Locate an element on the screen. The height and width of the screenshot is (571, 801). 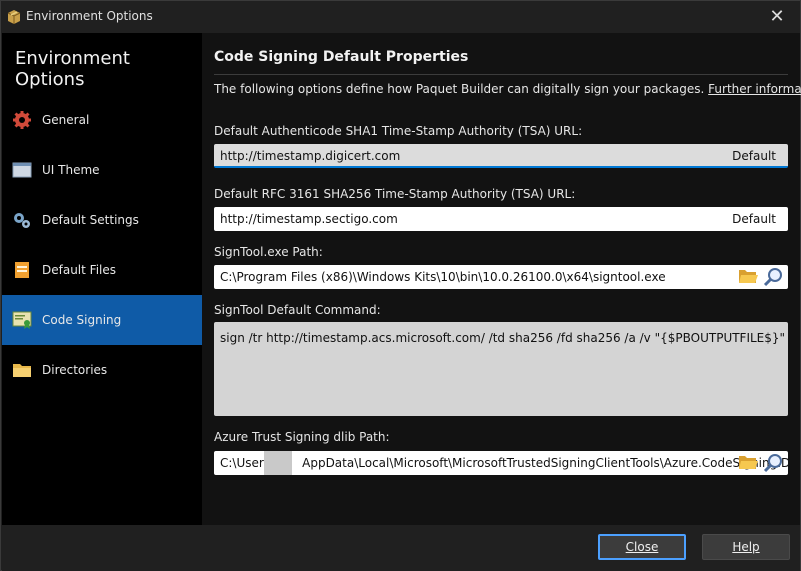
sha1-default-button: Default is located at coordinates (754, 156).